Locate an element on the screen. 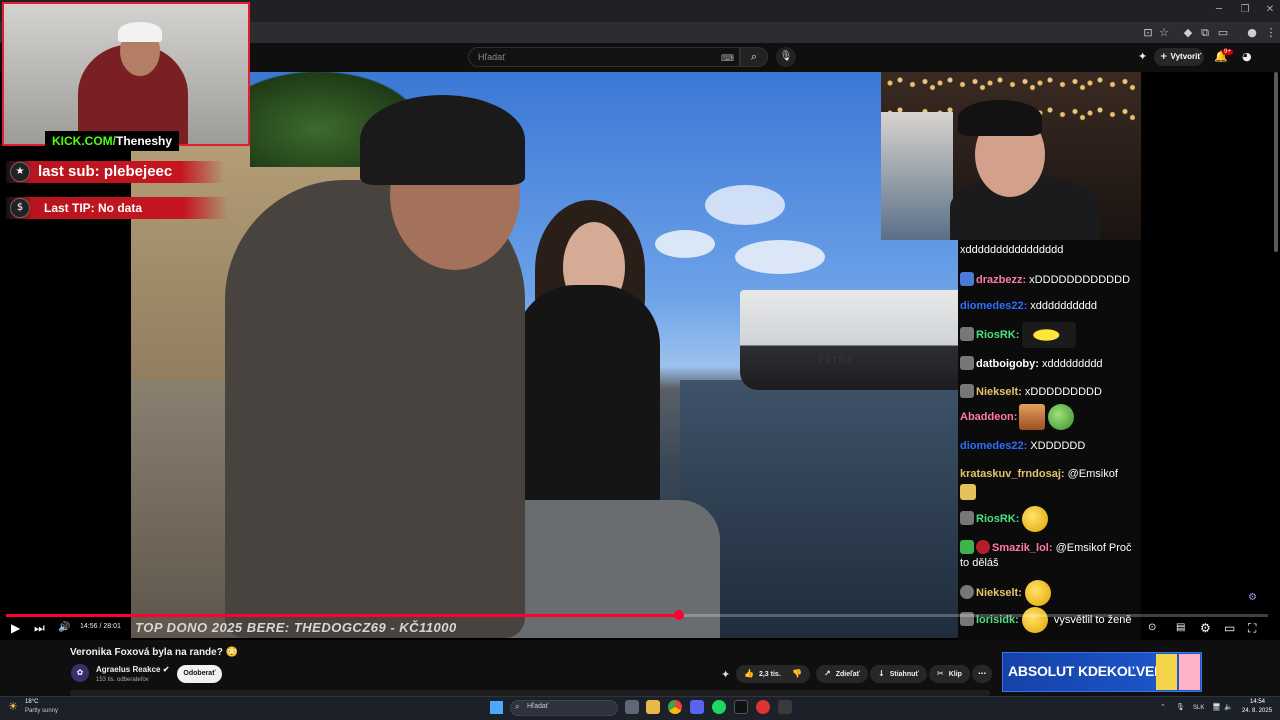  taskbar-search-placeholder: Hľadať is located at coordinates (538, 706).